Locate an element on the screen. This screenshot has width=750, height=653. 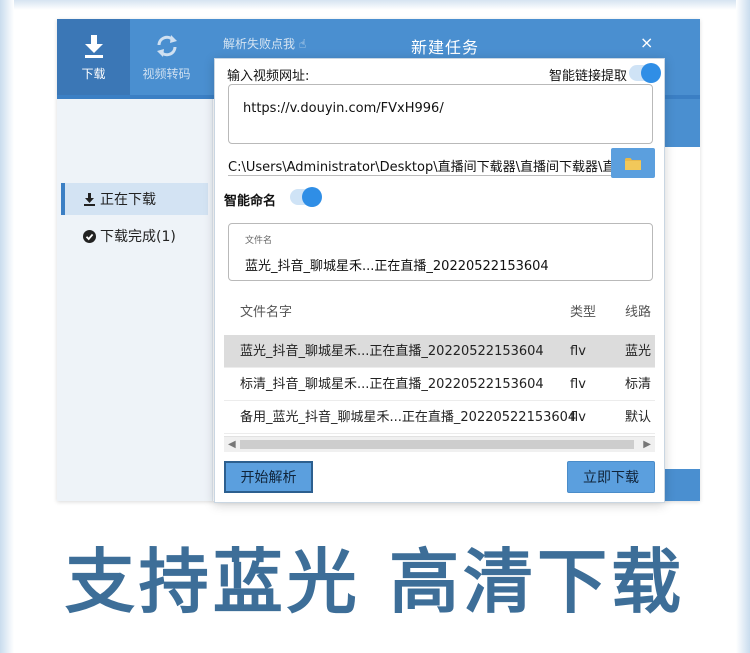
filename-field: 文件名 蓝光_抖音_聊城星禾...正在直播_20220522153604 is located at coordinates (440, 252).